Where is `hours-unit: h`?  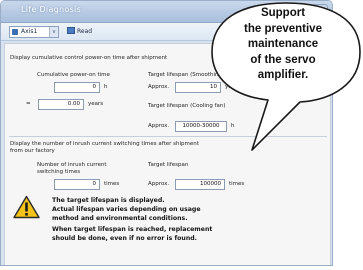 hours-unit: h is located at coordinates (106, 87).